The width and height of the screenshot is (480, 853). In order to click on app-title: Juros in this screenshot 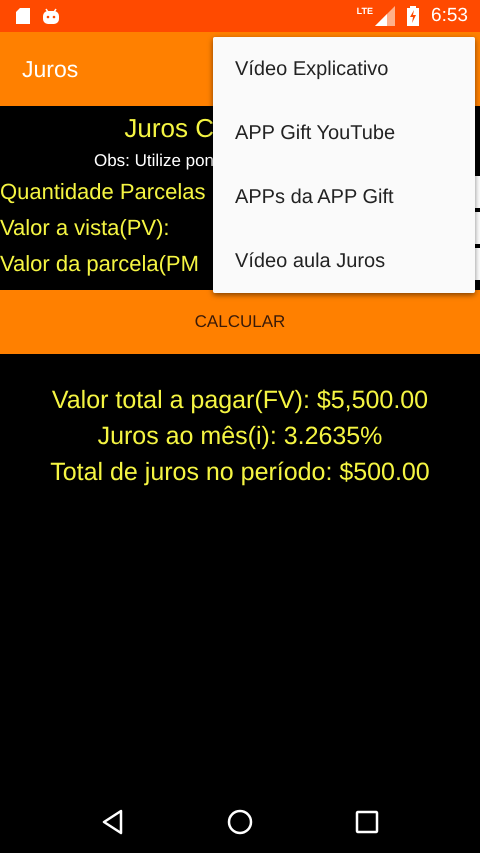, I will do `click(50, 69)`.